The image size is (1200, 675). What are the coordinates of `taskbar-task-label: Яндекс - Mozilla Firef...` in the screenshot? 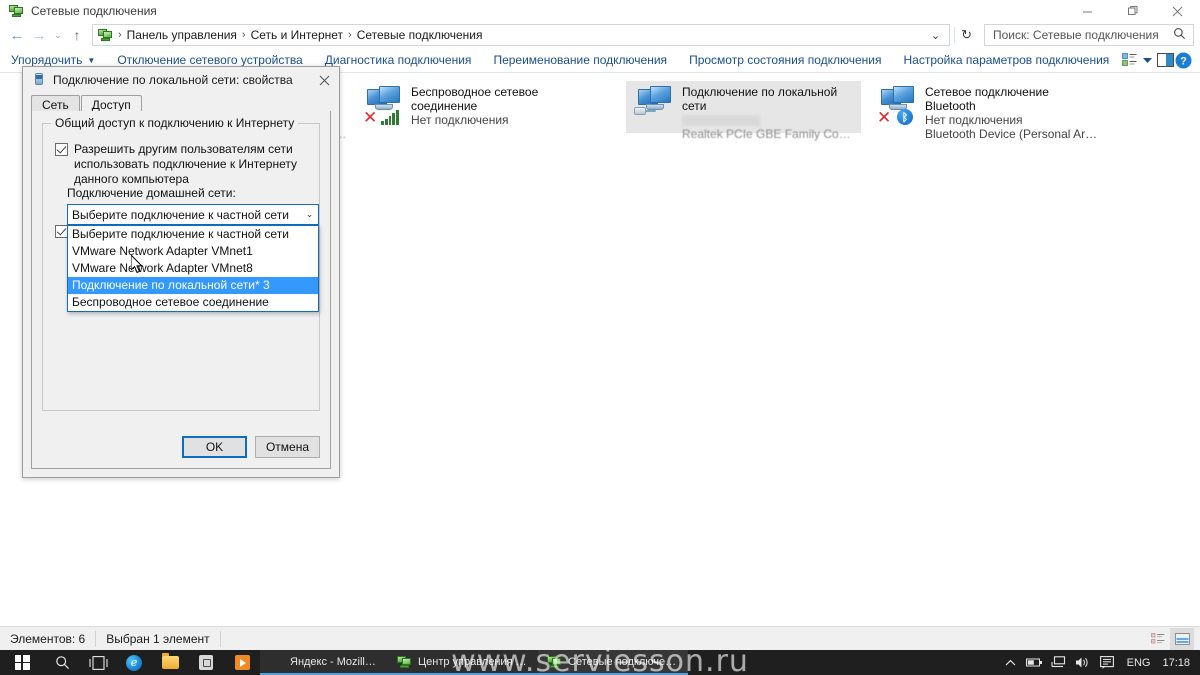 It's located at (335, 661).